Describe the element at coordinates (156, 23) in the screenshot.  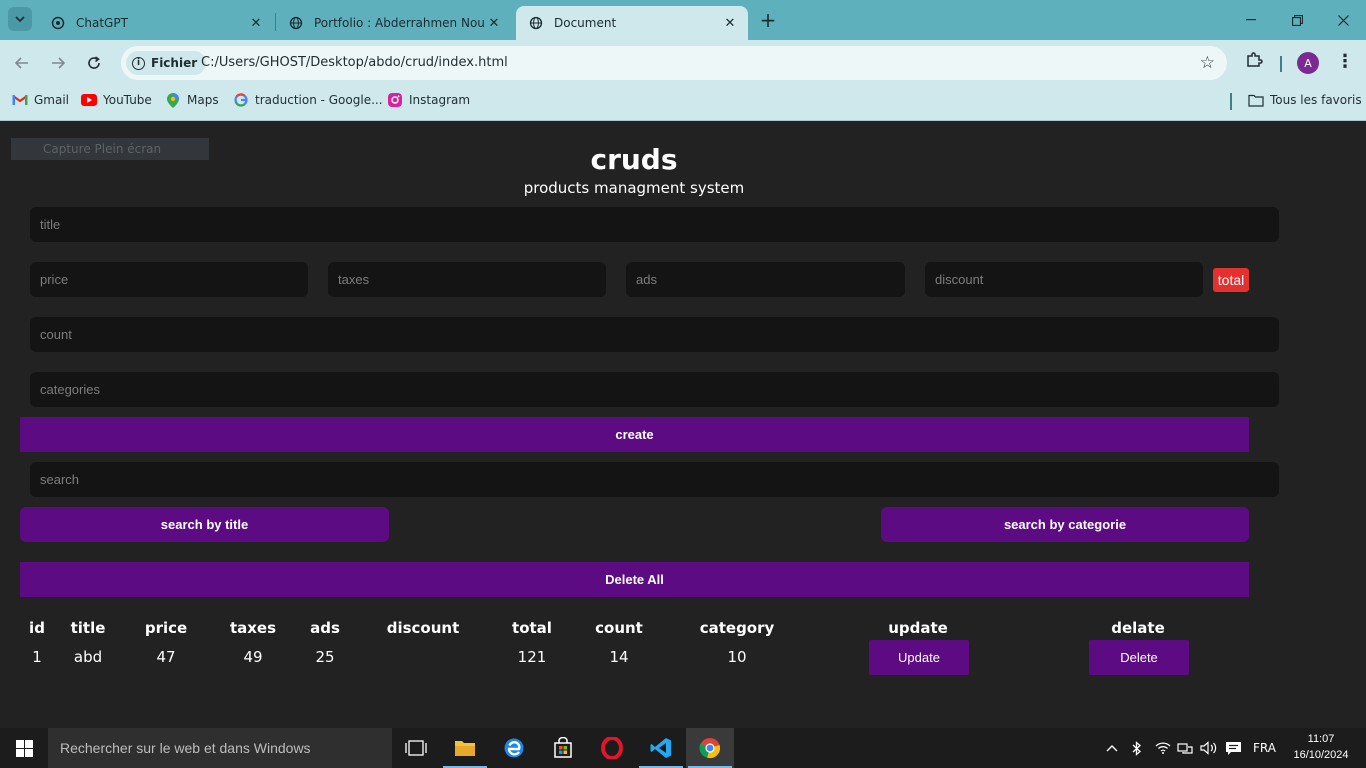
I see `tab-chatgpt: ChatGPT ✕` at that location.